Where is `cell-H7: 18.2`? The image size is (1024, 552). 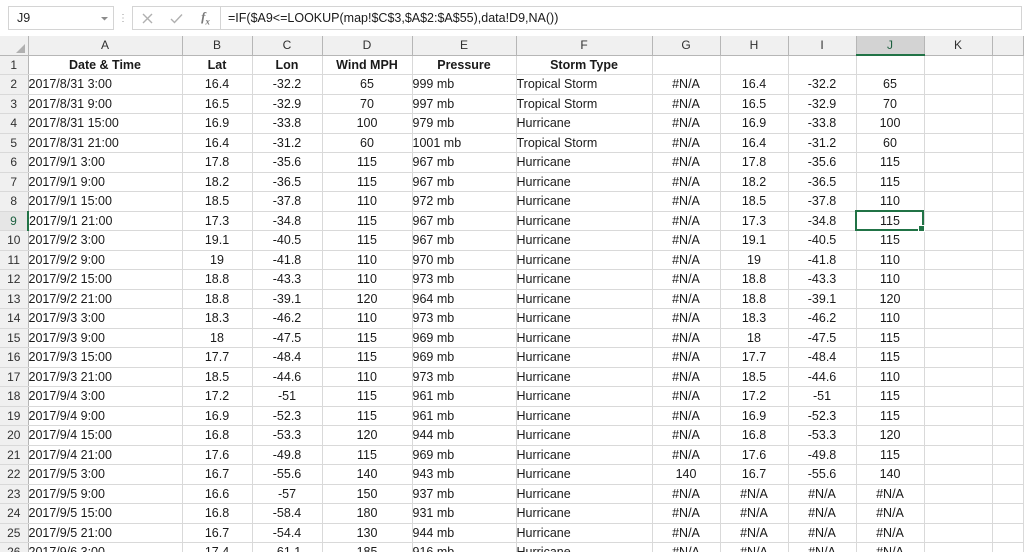
cell-H7: 18.2 is located at coordinates (754, 182).